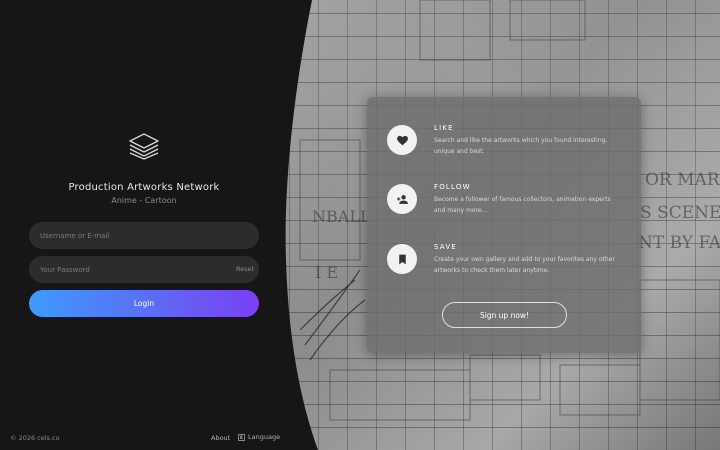 This screenshot has height=450, width=720. Describe the element at coordinates (682, 180) in the screenshot. I see `svg-text: OR MARK` at that location.